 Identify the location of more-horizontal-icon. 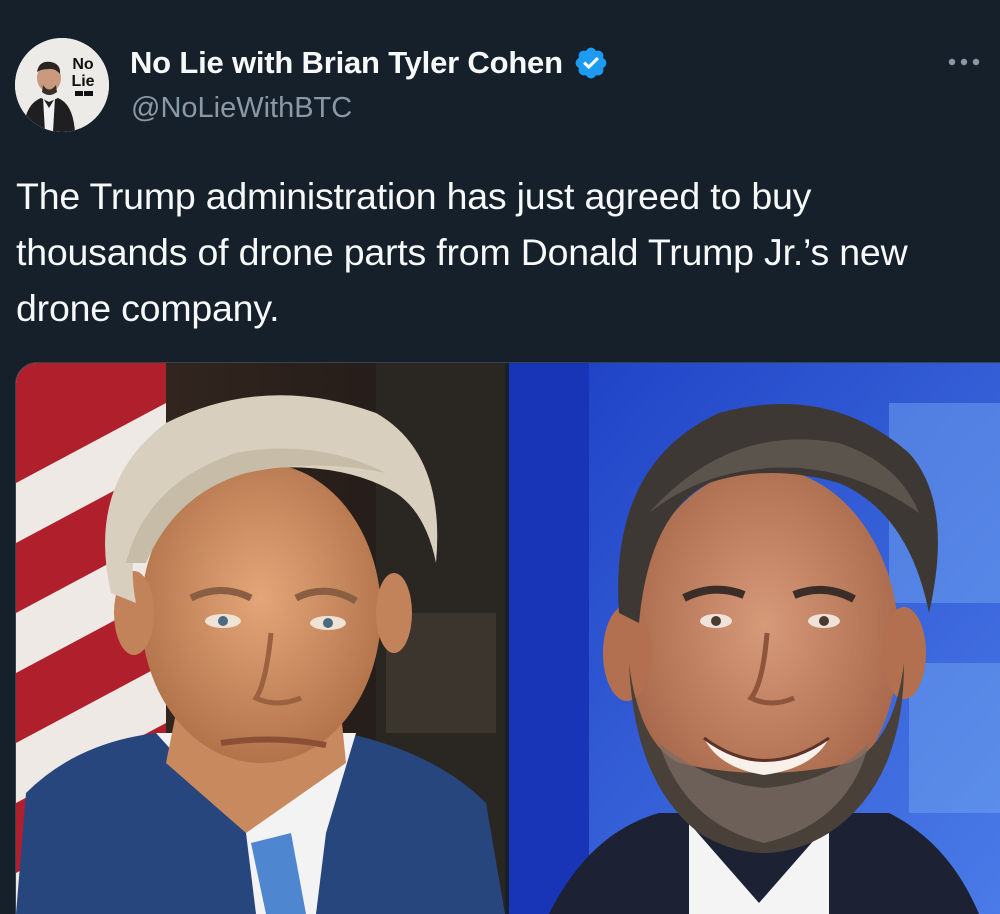
(964, 62).